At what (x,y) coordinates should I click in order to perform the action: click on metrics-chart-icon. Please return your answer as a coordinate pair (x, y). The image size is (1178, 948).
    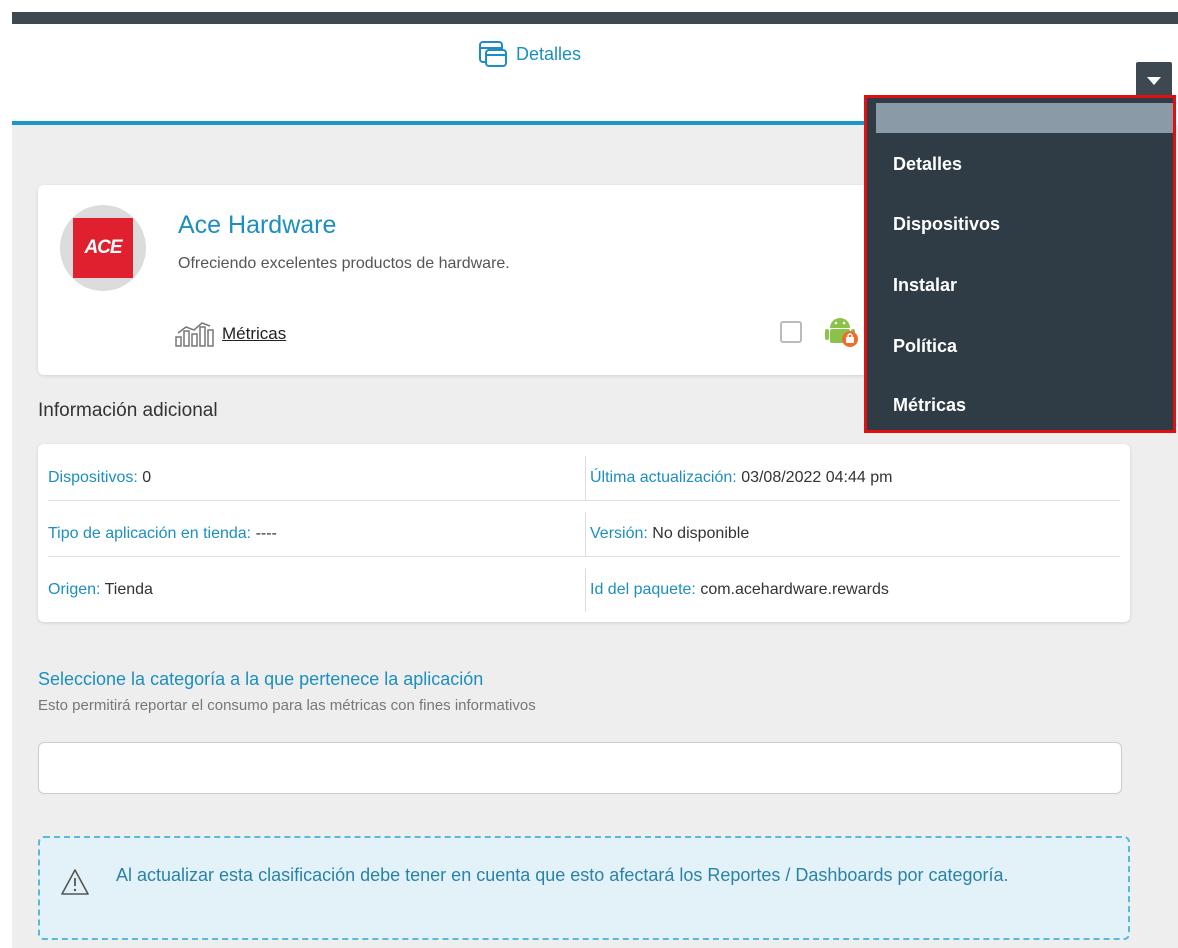
    Looking at the image, I should click on (194, 334).